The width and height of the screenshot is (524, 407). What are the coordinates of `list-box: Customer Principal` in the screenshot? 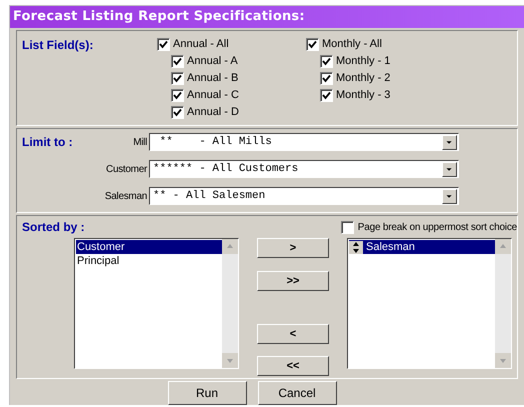 It's located at (156, 303).